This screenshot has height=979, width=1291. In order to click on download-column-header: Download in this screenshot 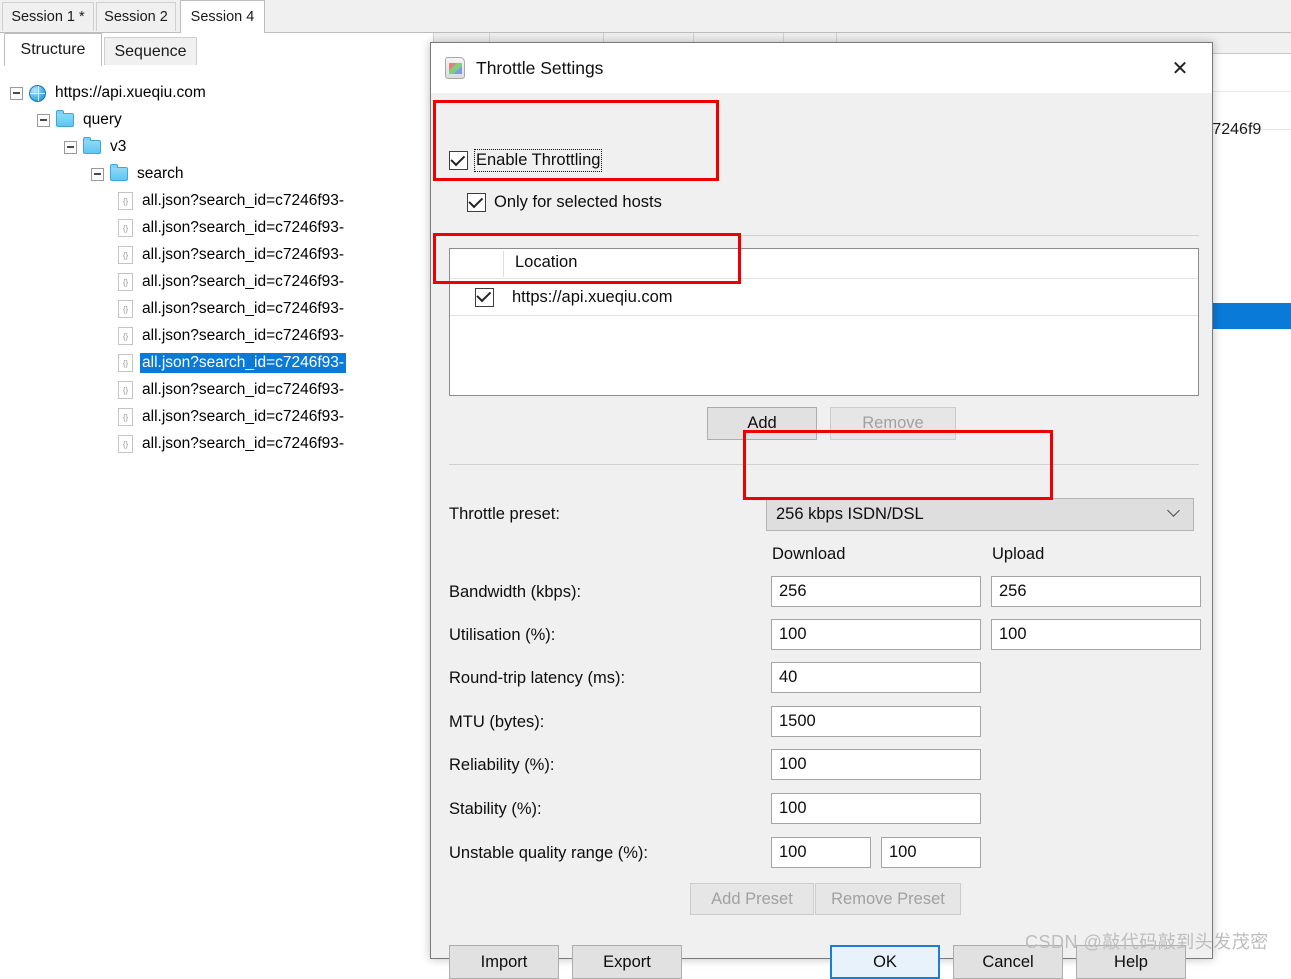, I will do `click(809, 554)`.